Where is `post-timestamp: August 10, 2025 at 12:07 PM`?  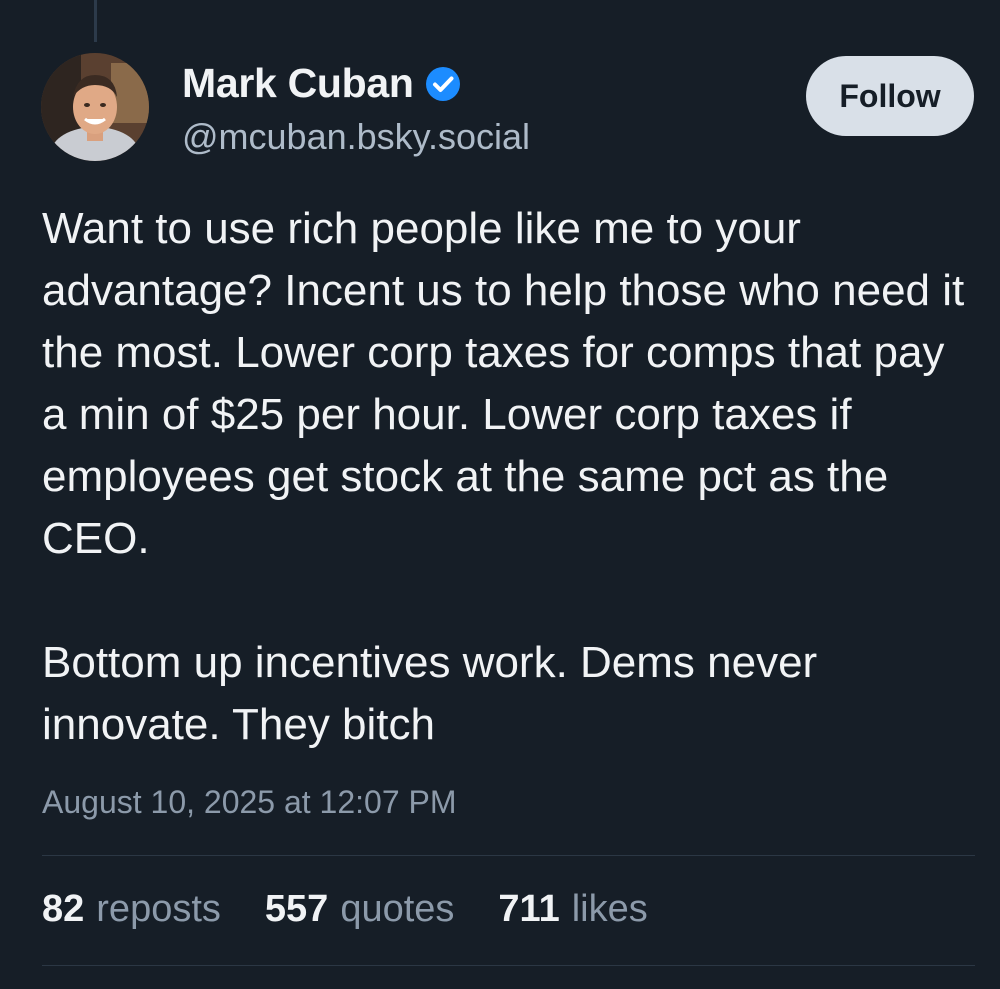 post-timestamp: August 10, 2025 at 12:07 PM is located at coordinates (249, 802).